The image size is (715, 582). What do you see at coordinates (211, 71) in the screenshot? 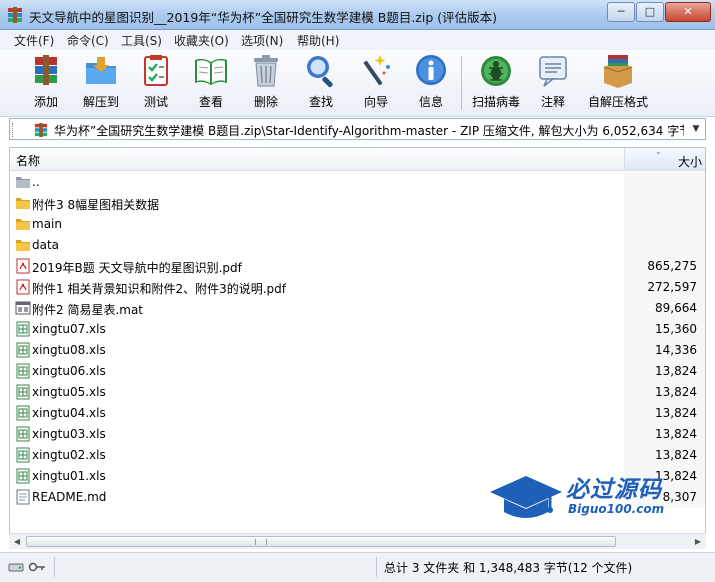
I see `view-book-icon` at bounding box center [211, 71].